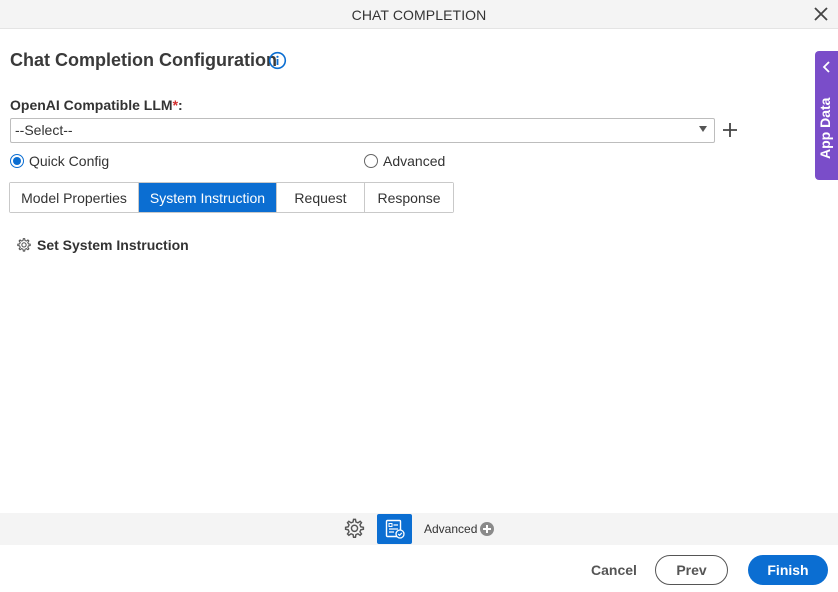  I want to click on set-system-instruction-label: Set System Instruction, so click(113, 245).